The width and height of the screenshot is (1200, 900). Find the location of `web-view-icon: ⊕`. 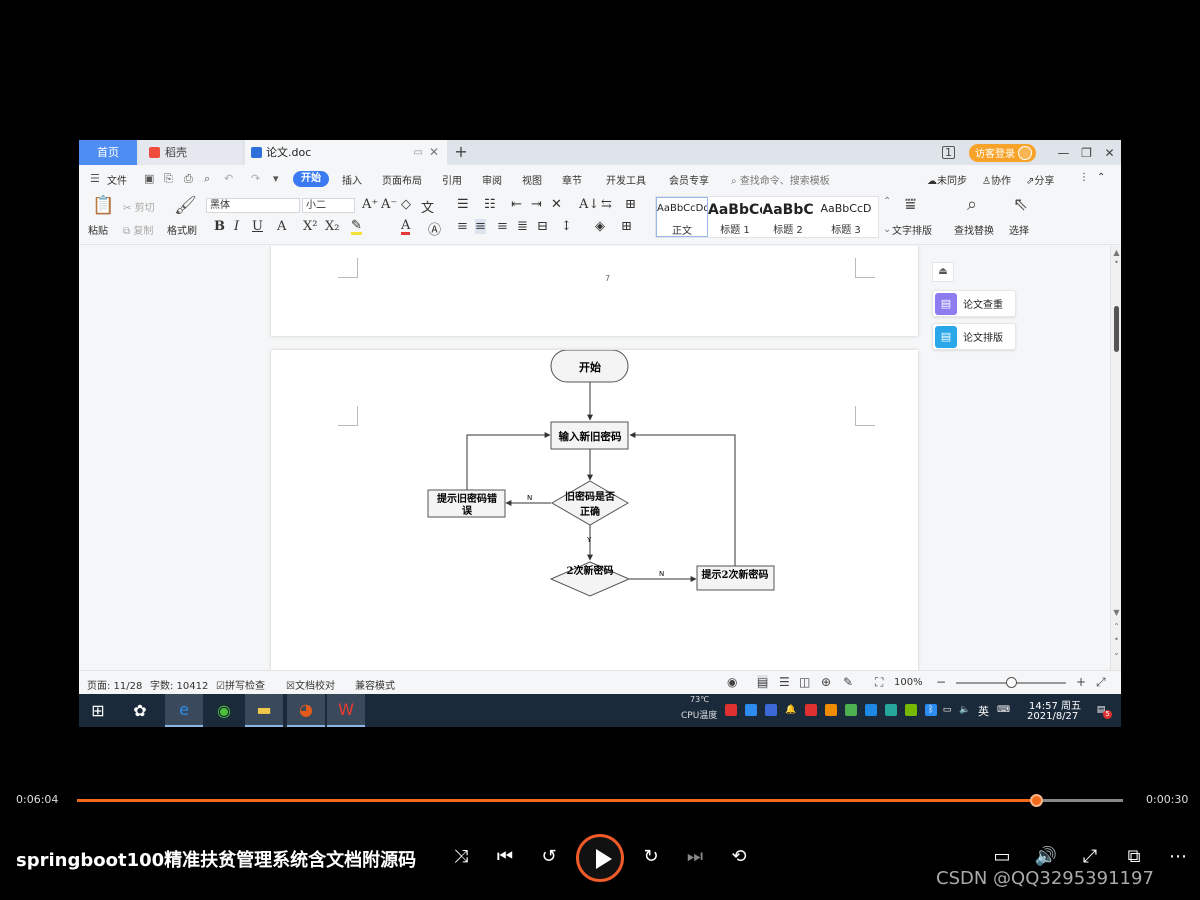

web-view-icon: ⊕ is located at coordinates (826, 682).